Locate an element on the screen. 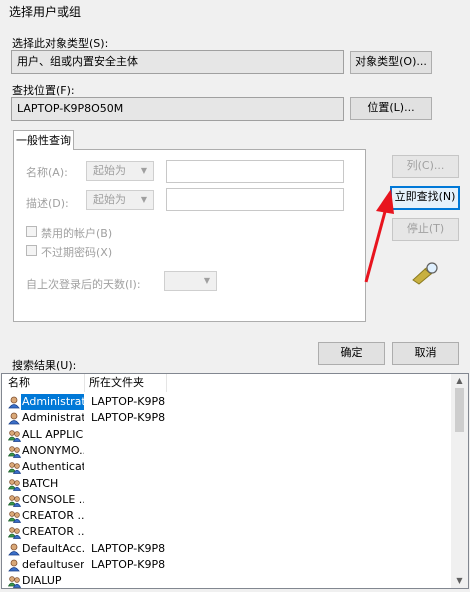 The image size is (470, 592). column-header-folder: 所在文件夹 is located at coordinates (116, 383).